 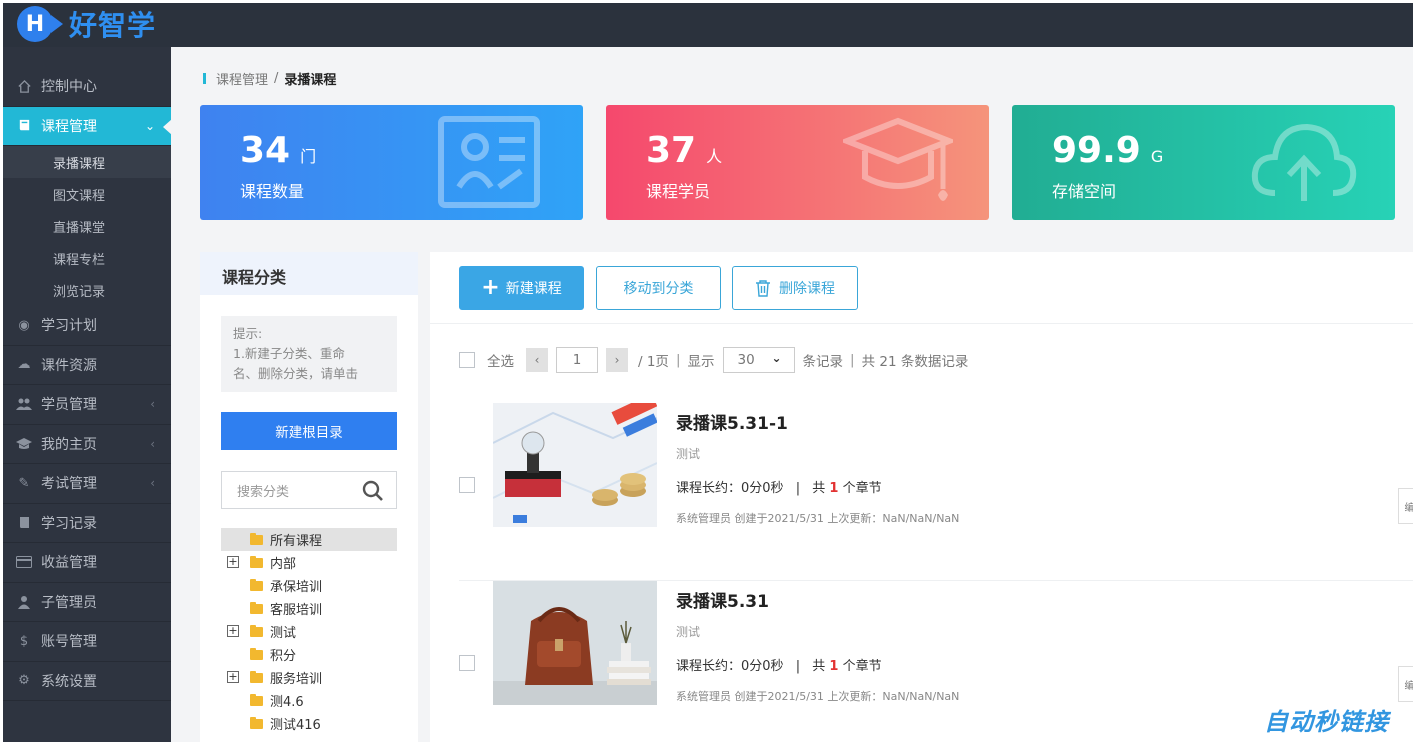 What do you see at coordinates (87, 194) in the screenshot?
I see `submenu-article-courses: 图文课程` at bounding box center [87, 194].